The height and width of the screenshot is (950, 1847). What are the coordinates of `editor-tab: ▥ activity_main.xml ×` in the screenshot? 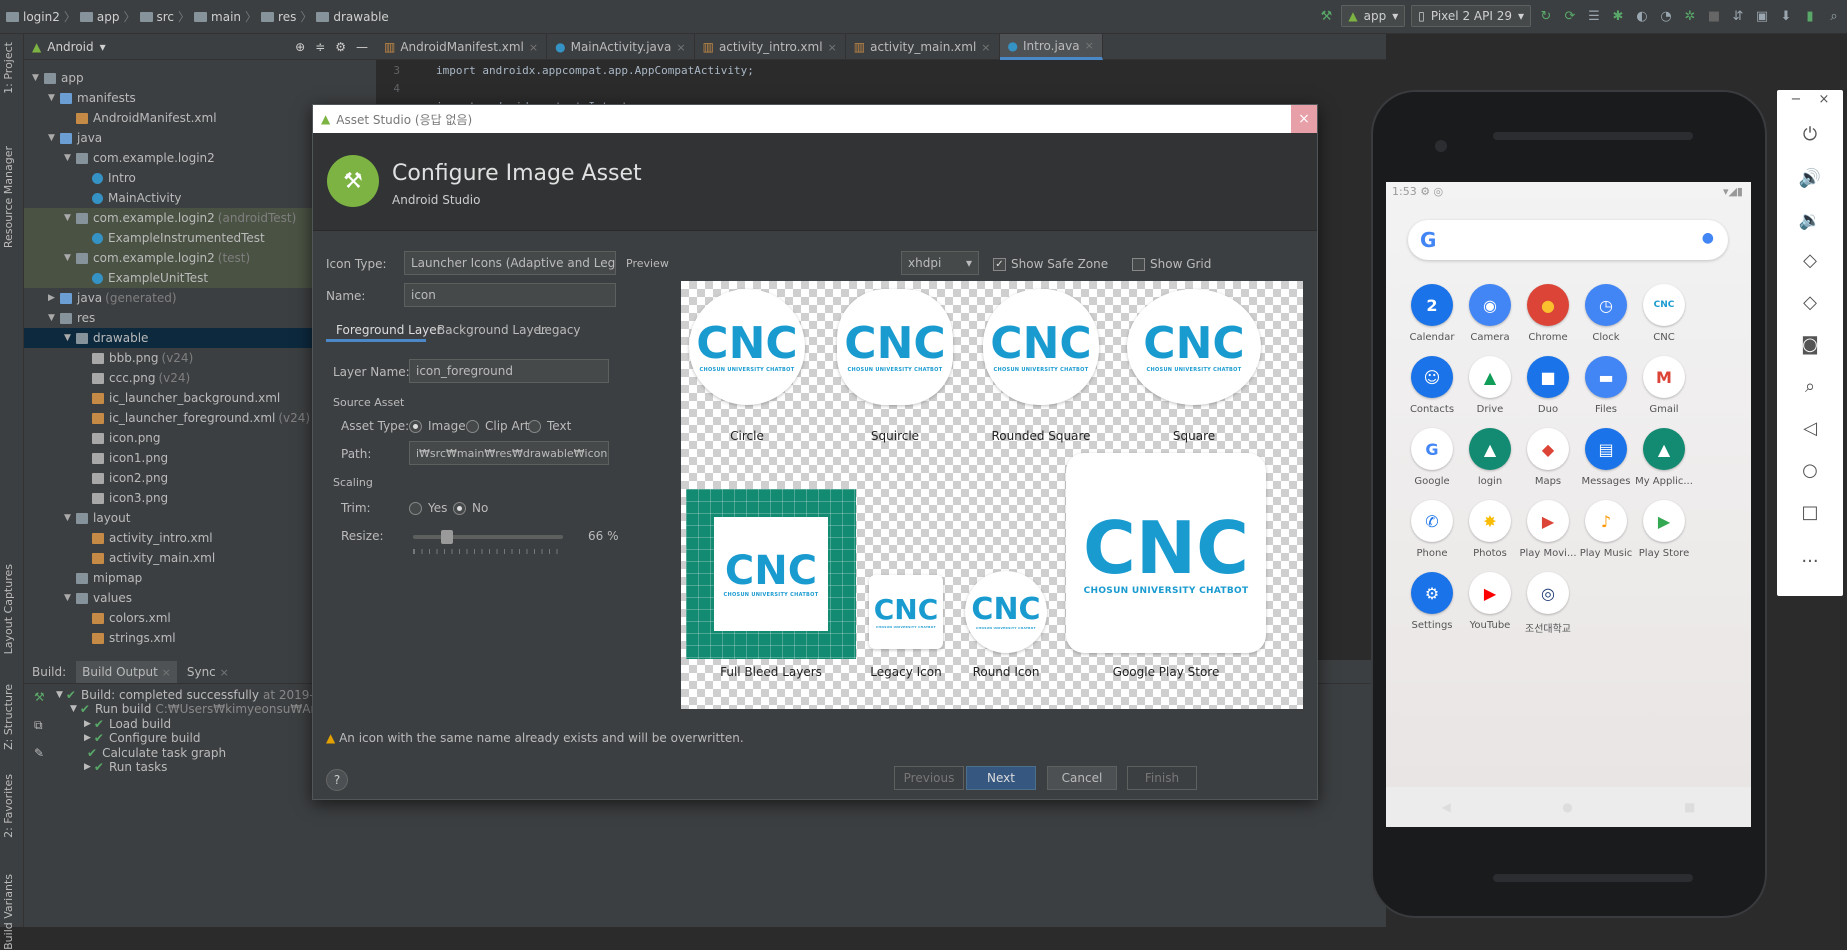 It's located at (923, 47).